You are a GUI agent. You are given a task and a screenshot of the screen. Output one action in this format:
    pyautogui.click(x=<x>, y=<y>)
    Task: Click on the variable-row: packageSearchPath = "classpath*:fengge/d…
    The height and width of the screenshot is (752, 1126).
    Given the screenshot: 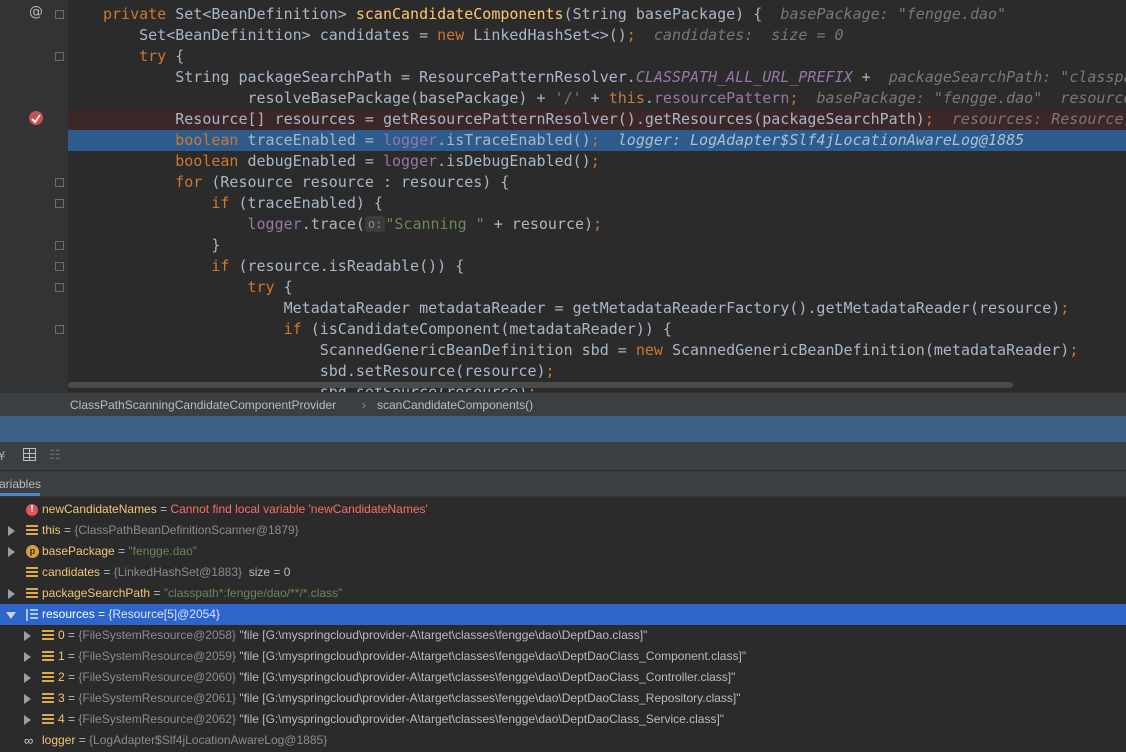 What is the action you would take?
    pyautogui.click(x=563, y=593)
    